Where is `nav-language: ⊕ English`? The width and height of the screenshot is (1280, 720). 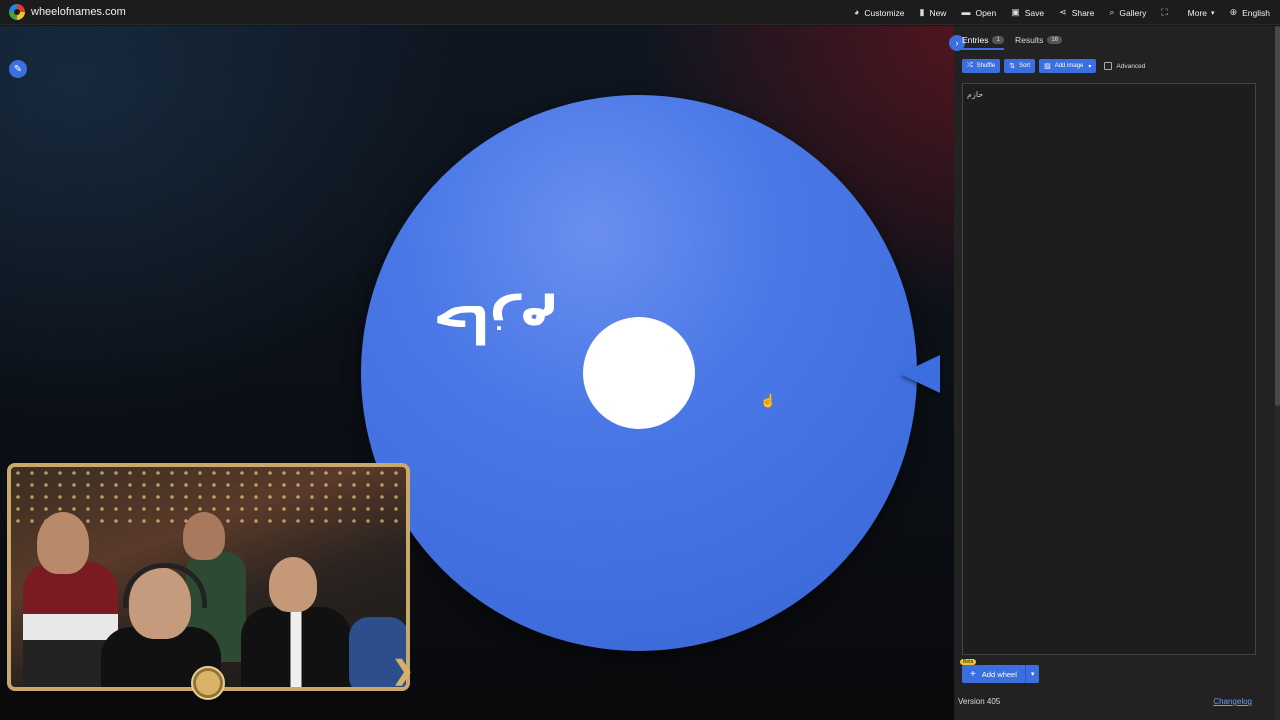 nav-language: ⊕ English is located at coordinates (1250, 13).